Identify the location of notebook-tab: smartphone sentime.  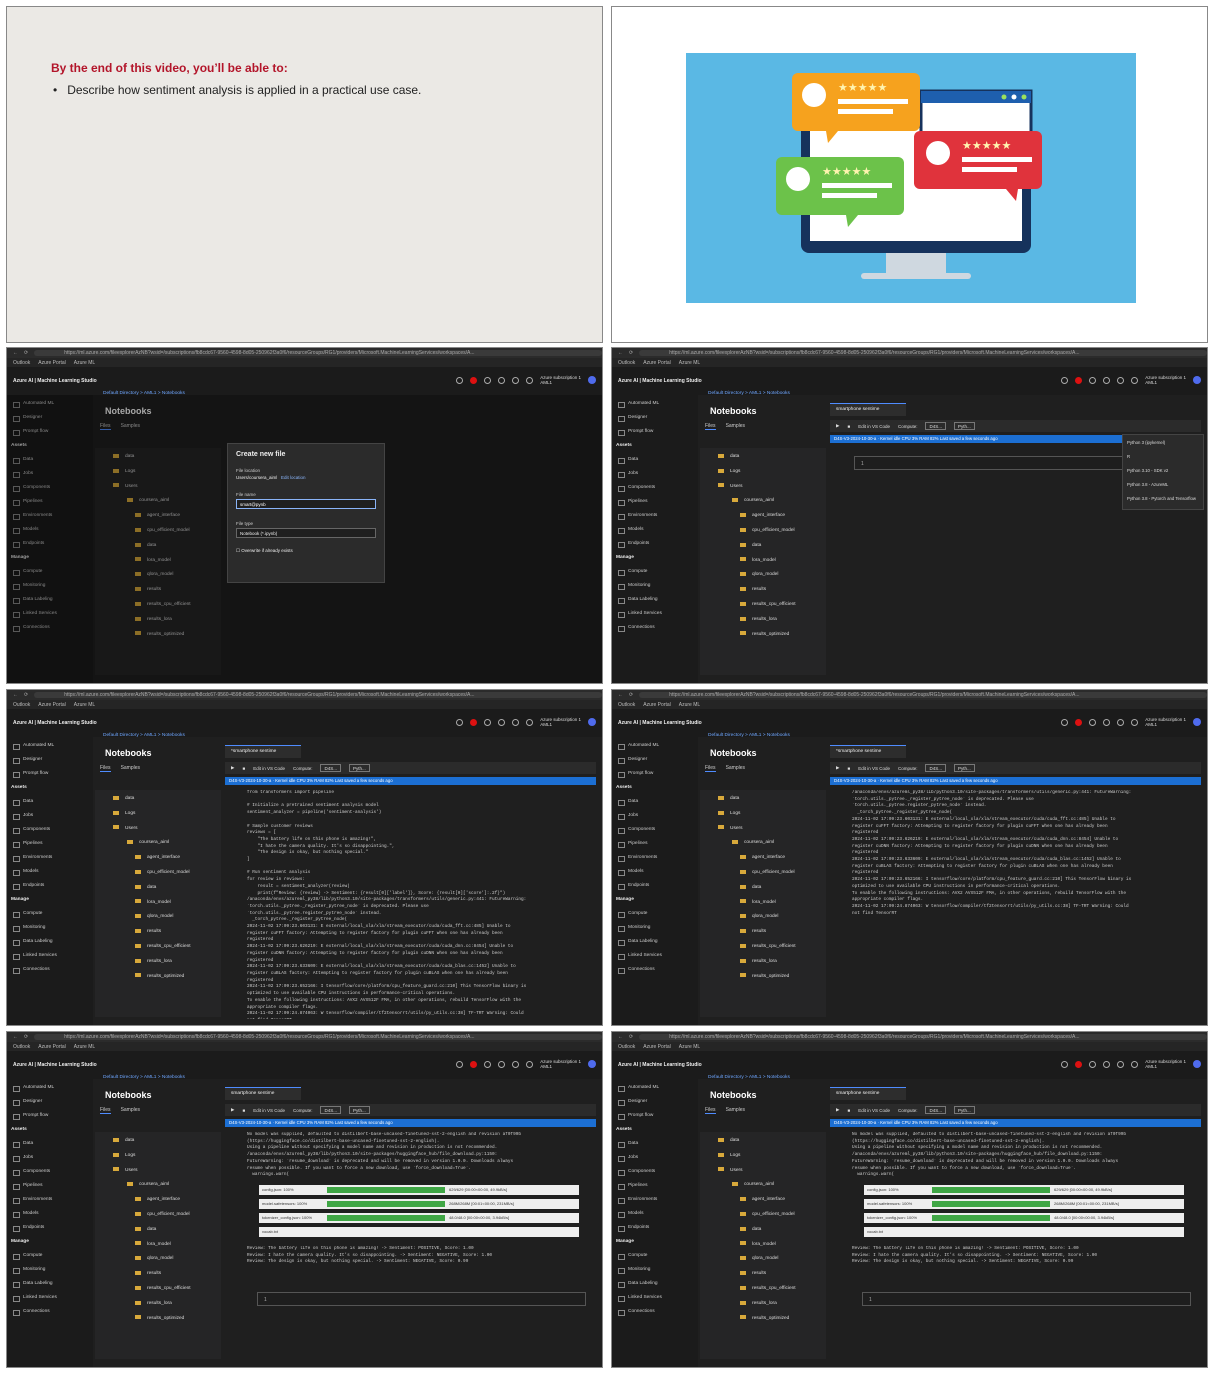
(263, 1093).